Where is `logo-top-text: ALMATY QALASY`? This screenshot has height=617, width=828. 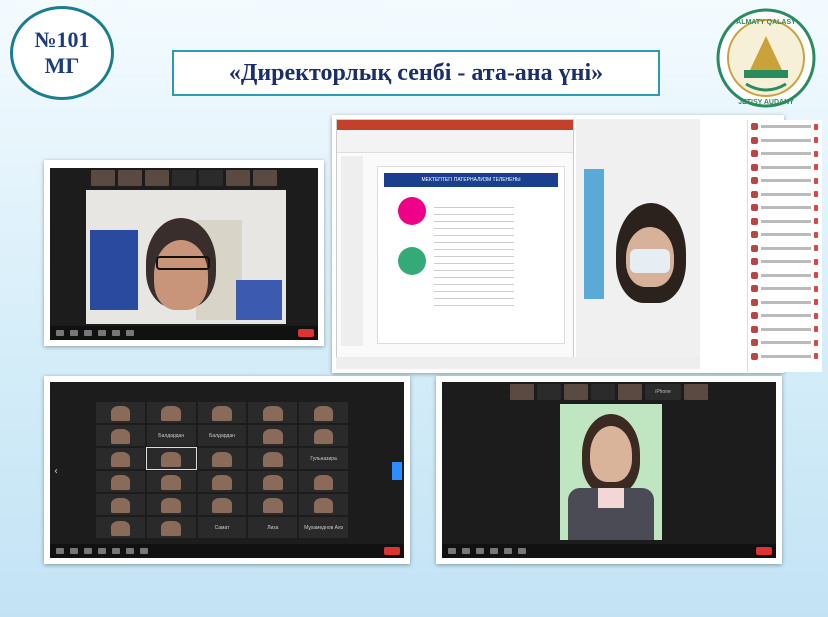 logo-top-text: ALMATY QALASY is located at coordinates (766, 22).